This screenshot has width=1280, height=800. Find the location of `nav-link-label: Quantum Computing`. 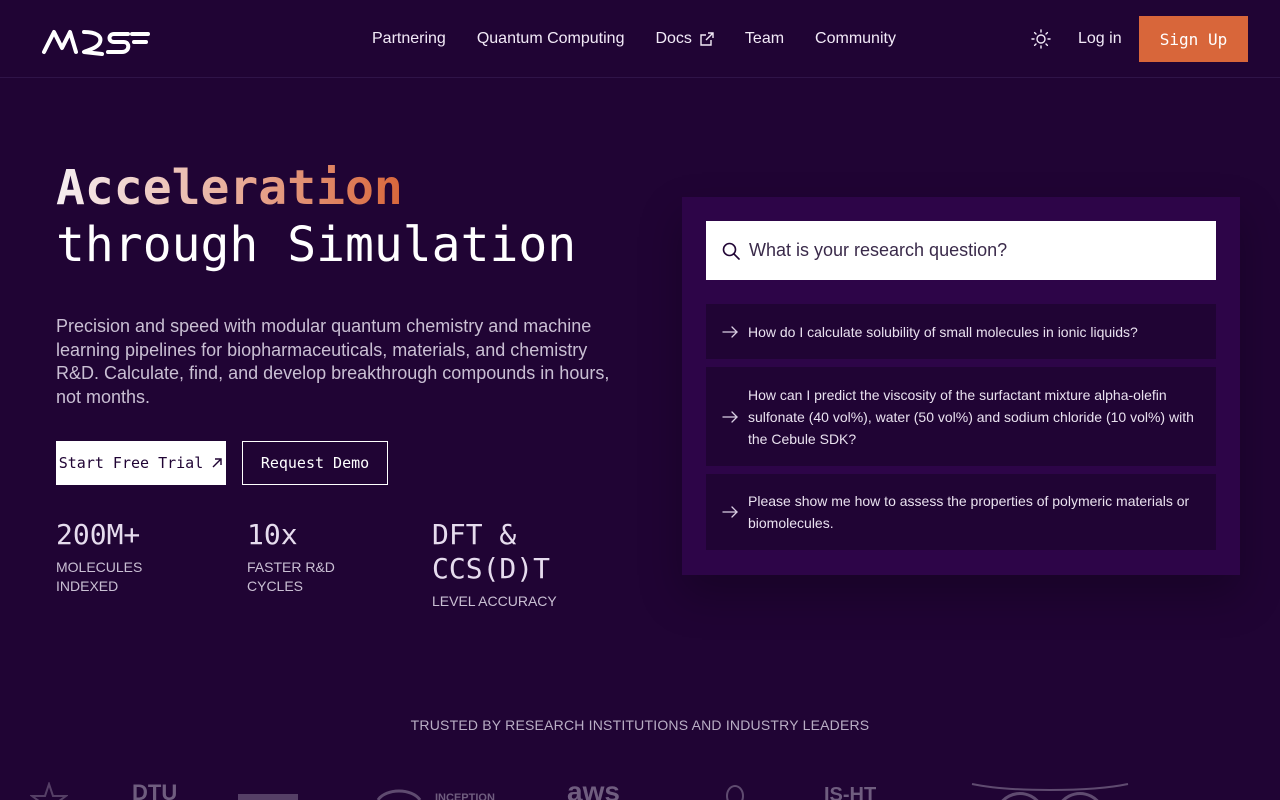

nav-link-label: Quantum Computing is located at coordinates (550, 38).